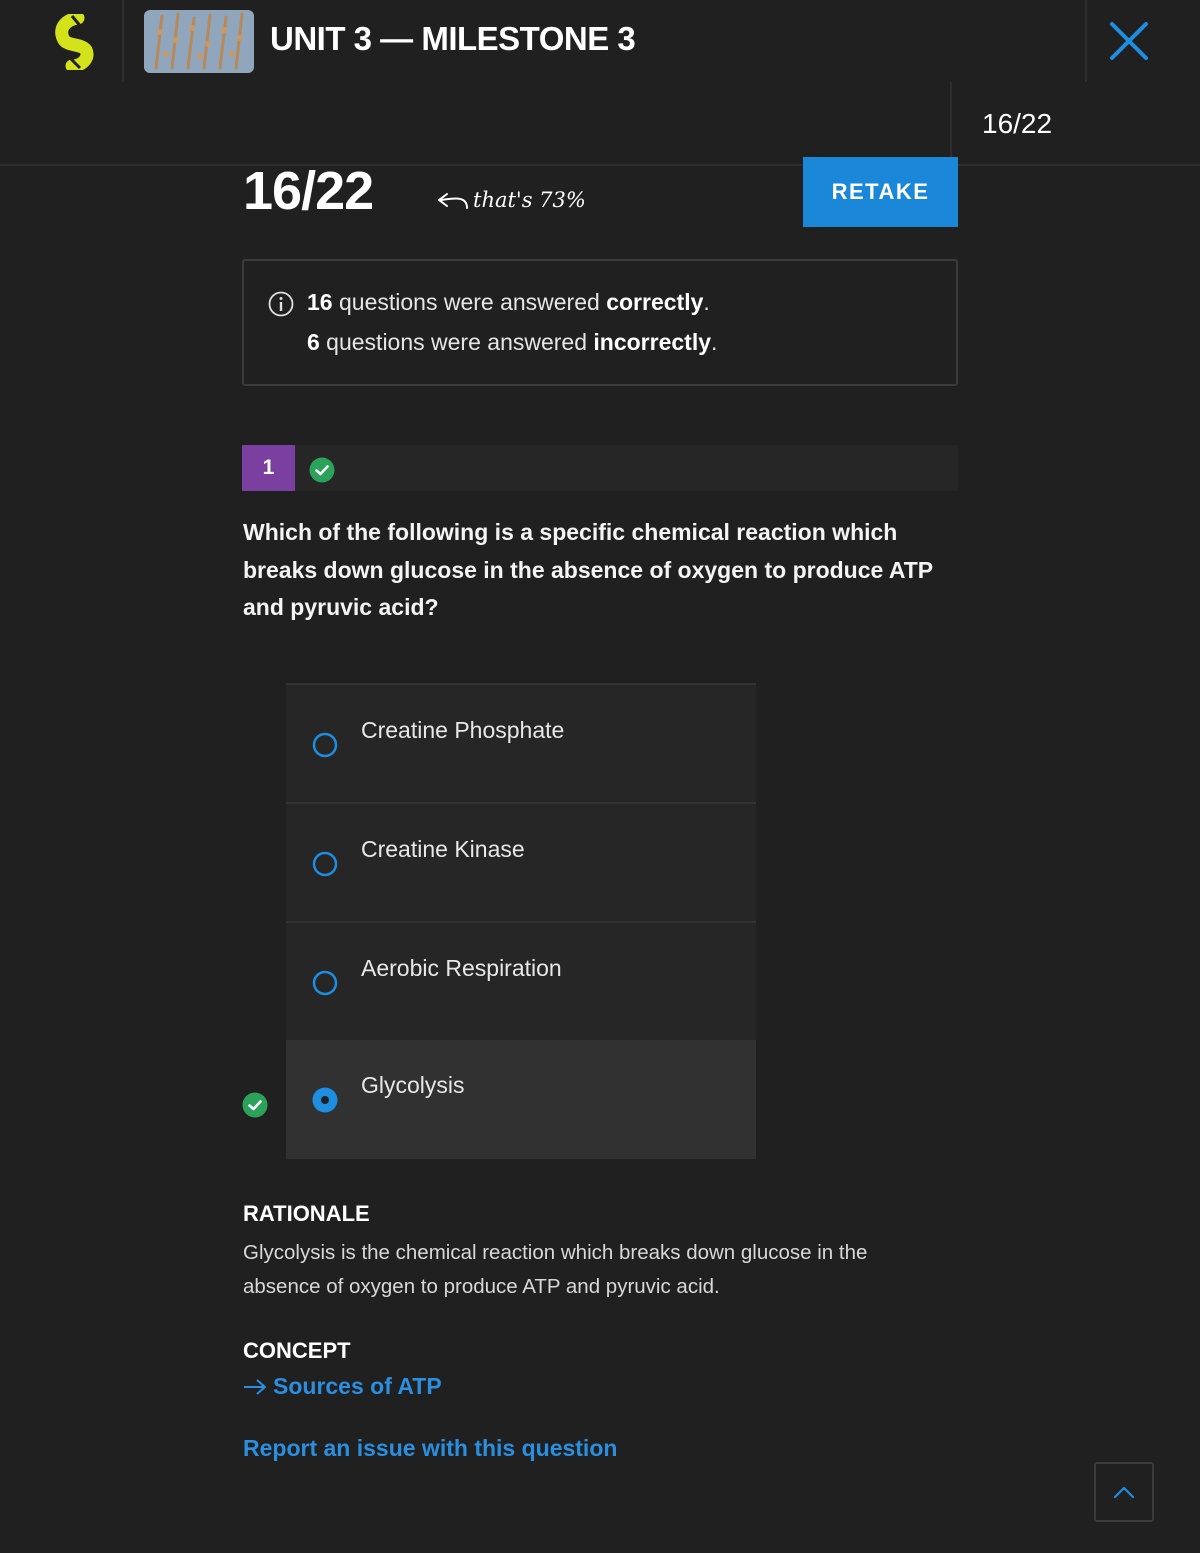 This screenshot has height=1553, width=1200. I want to click on unit-thumbnail, so click(199, 41).